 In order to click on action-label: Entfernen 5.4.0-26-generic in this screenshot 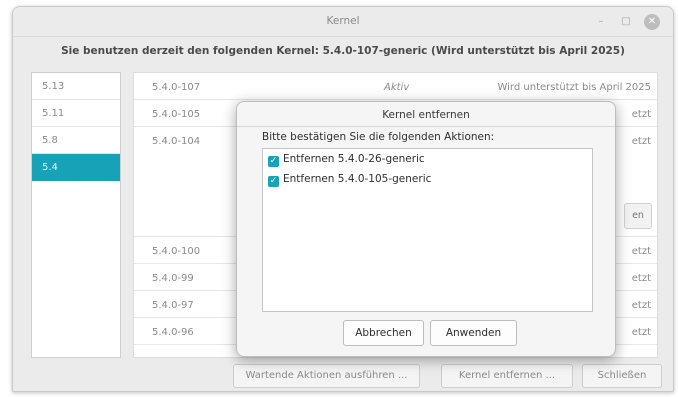, I will do `click(354, 159)`.